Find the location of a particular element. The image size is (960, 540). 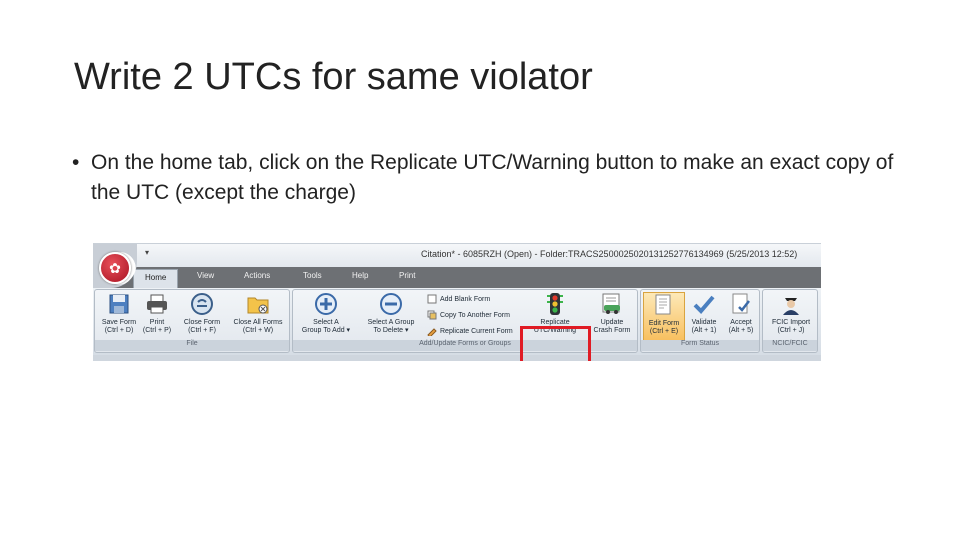

quick-access-dropdown-icon: ▾ is located at coordinates (147, 252).